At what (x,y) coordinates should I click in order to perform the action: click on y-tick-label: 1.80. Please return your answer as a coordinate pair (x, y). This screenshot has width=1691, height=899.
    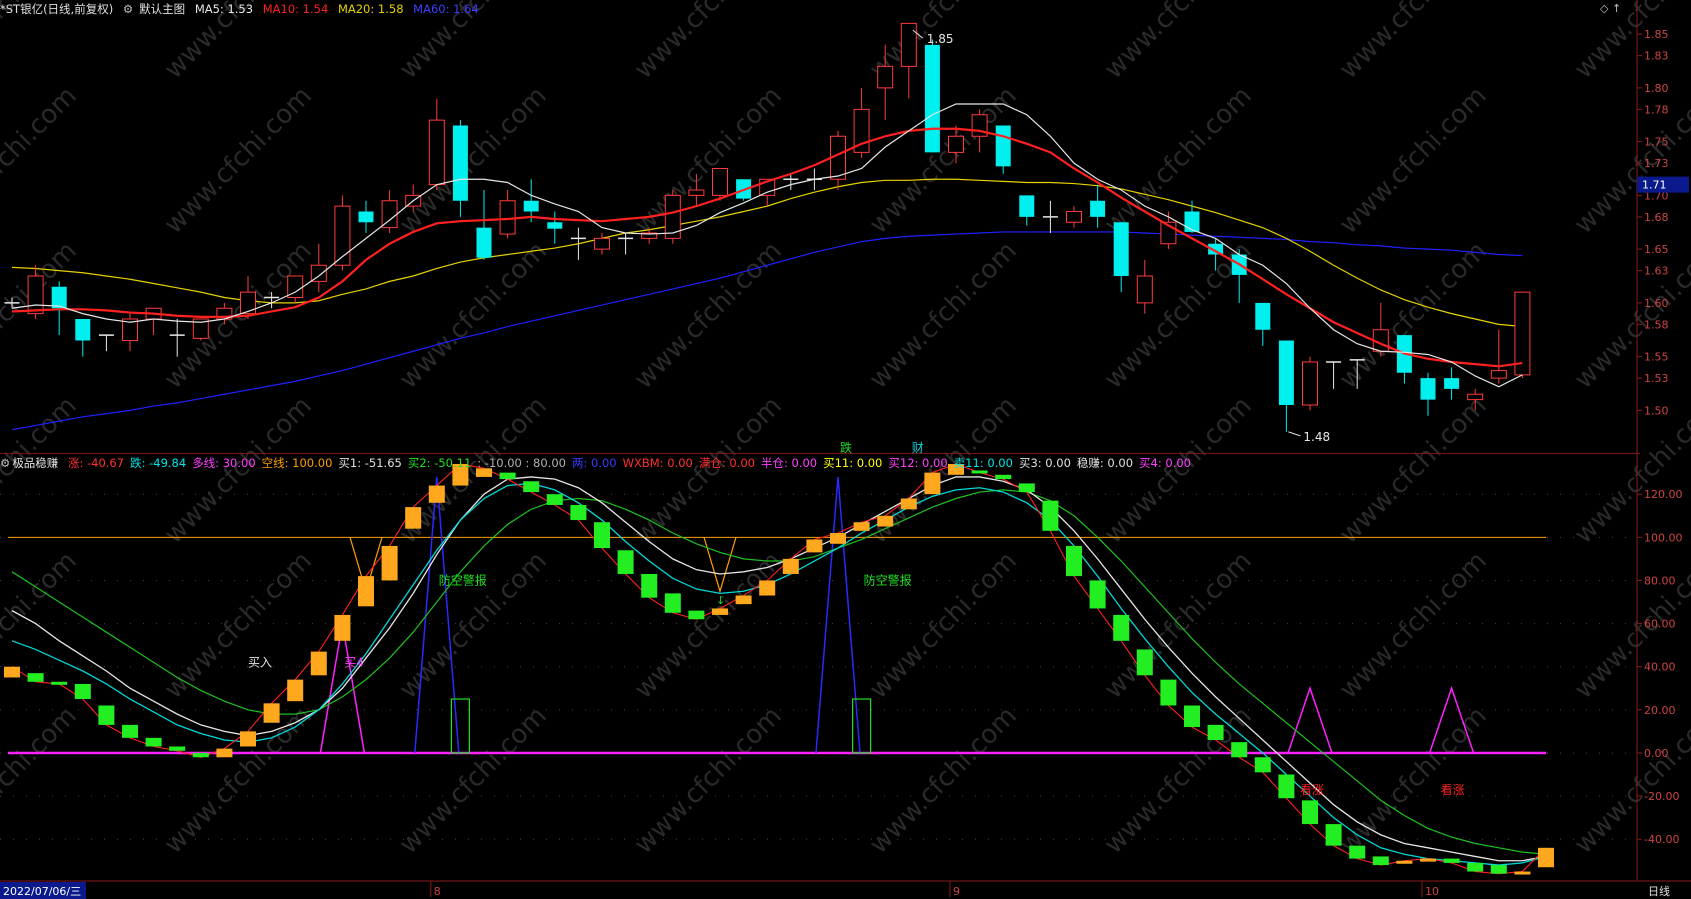
    Looking at the image, I should click on (1656, 88).